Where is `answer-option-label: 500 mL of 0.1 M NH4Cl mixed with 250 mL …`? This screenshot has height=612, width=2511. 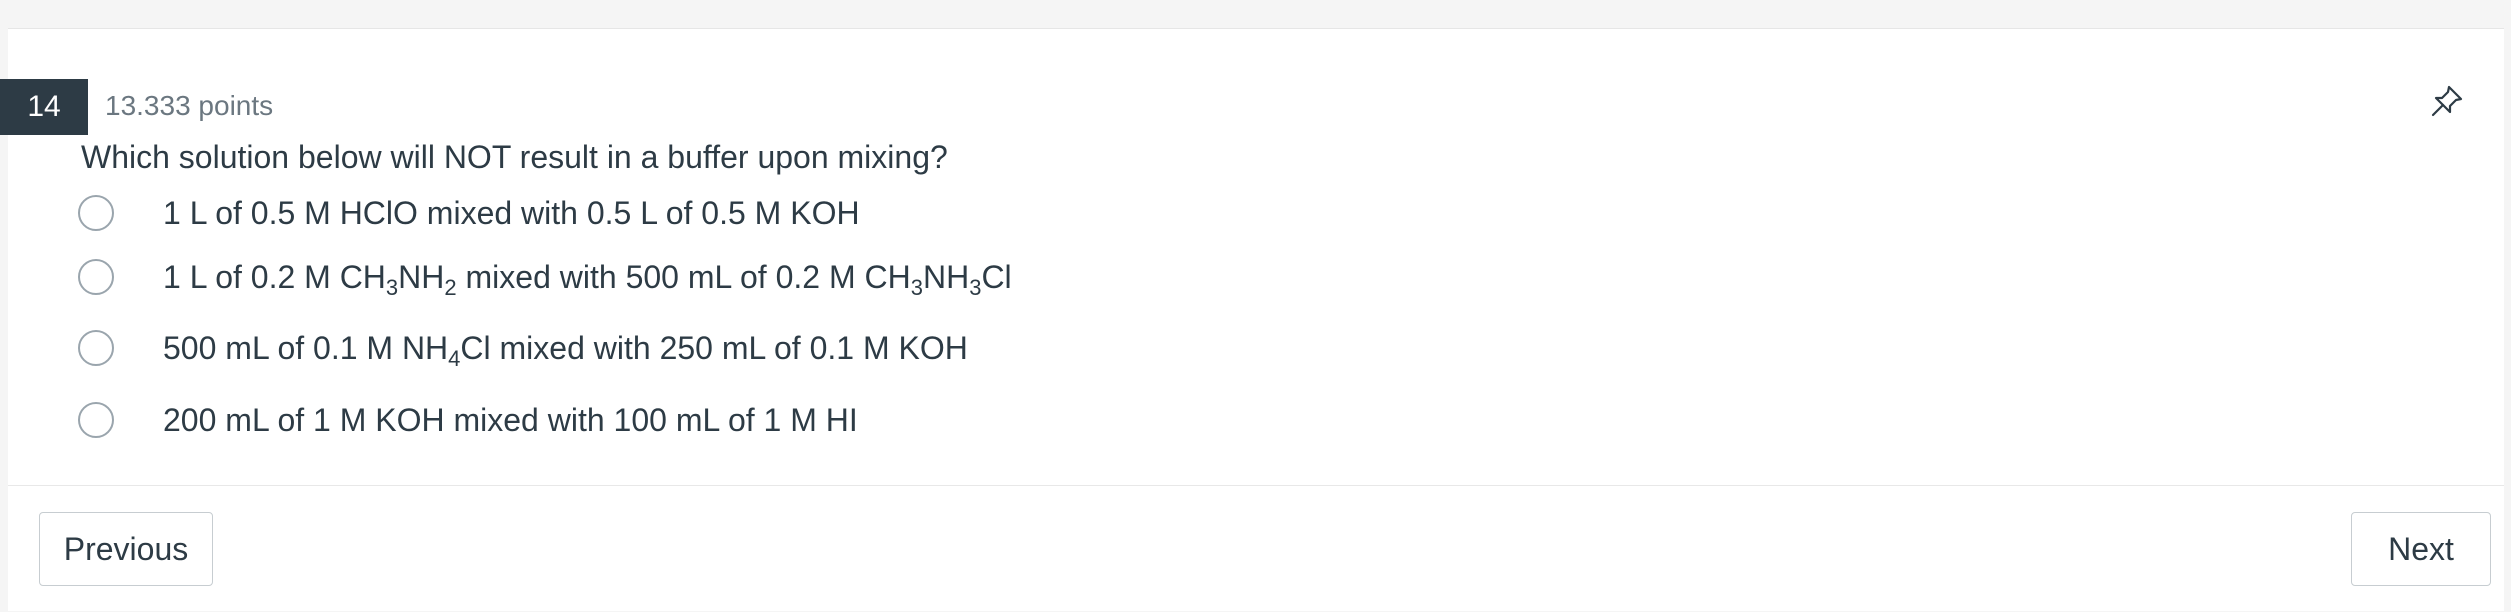
answer-option-label: 500 mL of 0.1 M NH4Cl mixed with 250 mL … is located at coordinates (565, 351).